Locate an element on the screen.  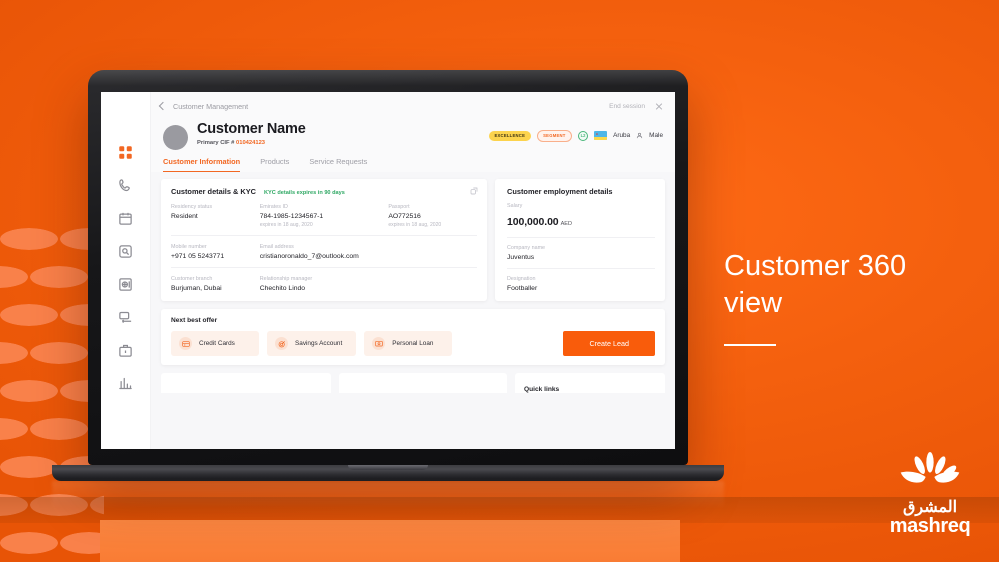
field-label: Relationship manager is located at coordinates (286, 278).